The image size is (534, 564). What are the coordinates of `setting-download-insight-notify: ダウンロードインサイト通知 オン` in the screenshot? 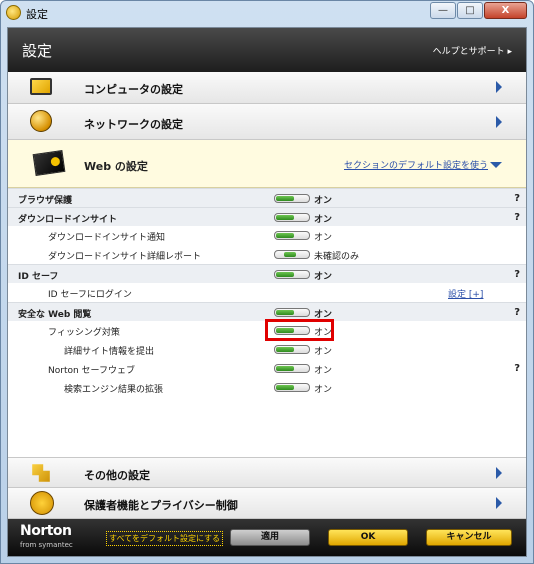 It's located at (267, 235).